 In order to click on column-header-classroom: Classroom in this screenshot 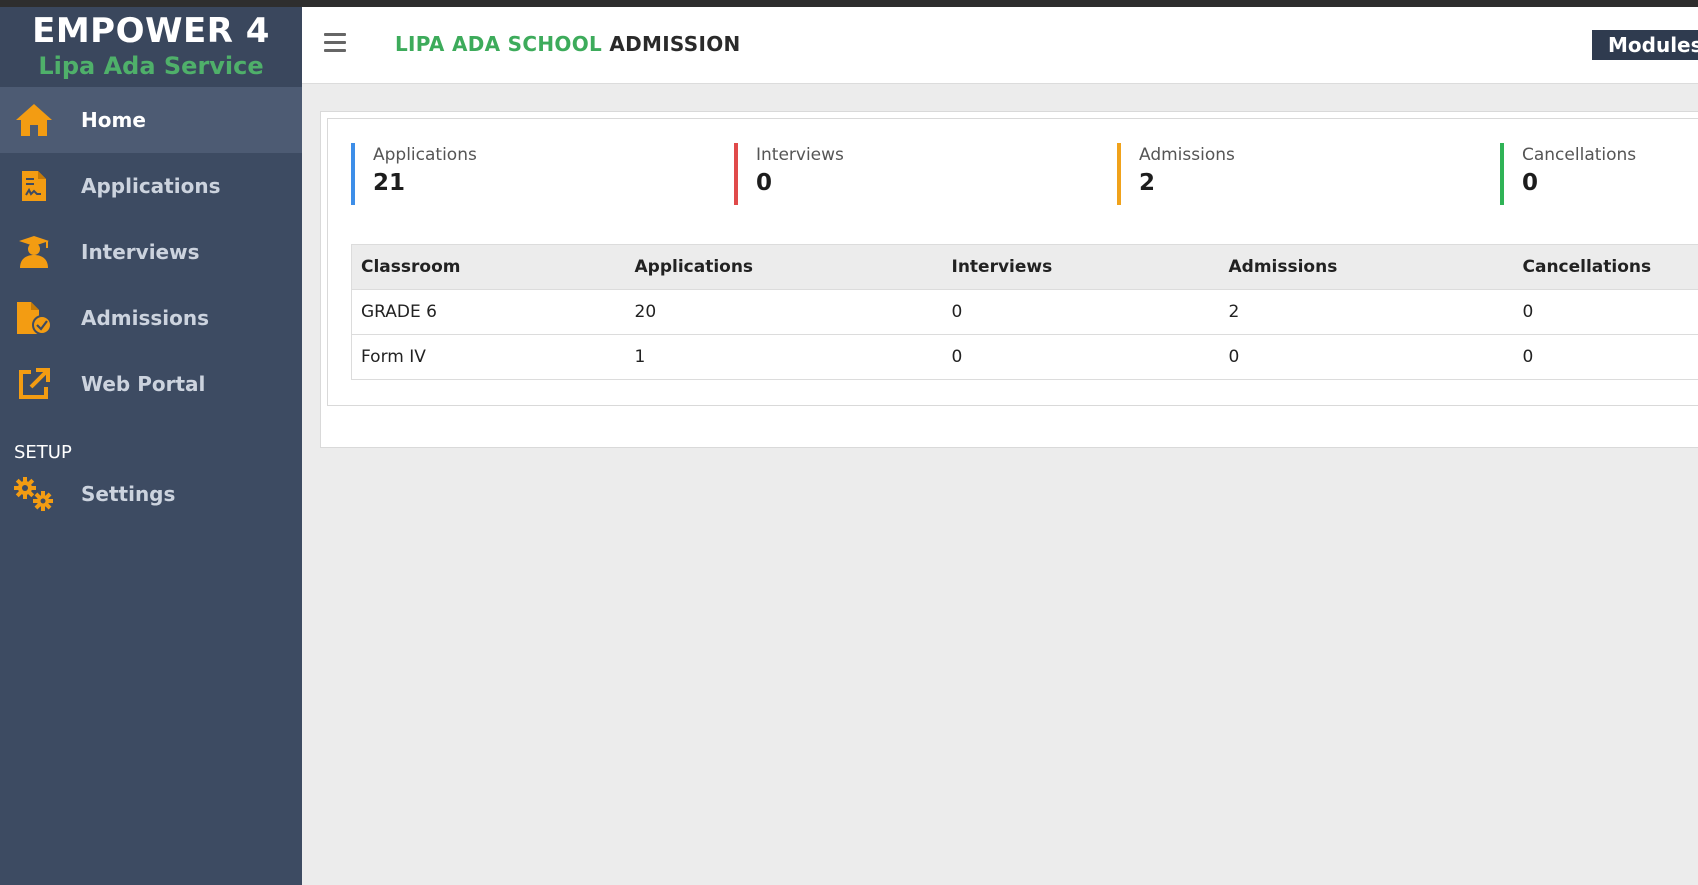, I will do `click(488, 267)`.